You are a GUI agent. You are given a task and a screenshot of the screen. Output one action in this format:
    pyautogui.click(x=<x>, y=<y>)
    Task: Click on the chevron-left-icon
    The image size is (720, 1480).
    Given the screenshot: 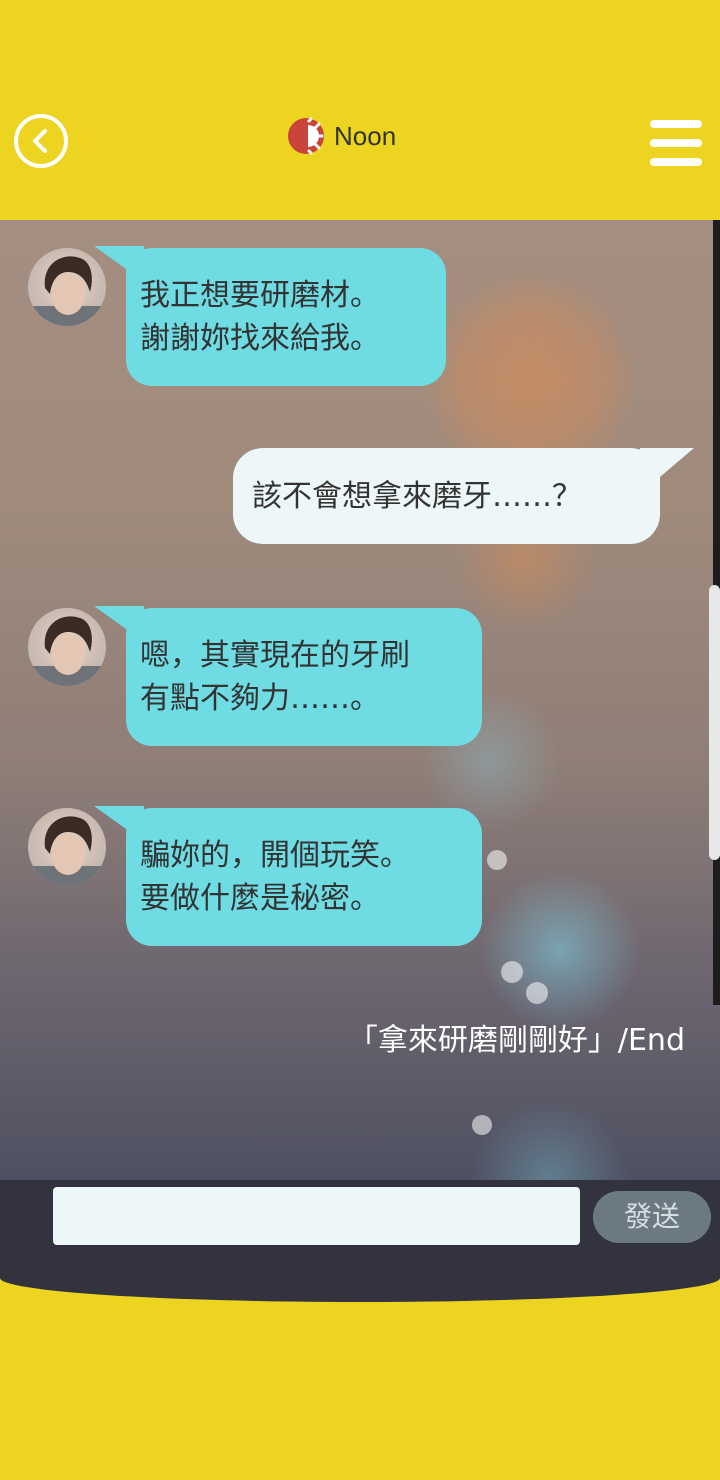 What is the action you would take?
    pyautogui.click(x=40, y=141)
    